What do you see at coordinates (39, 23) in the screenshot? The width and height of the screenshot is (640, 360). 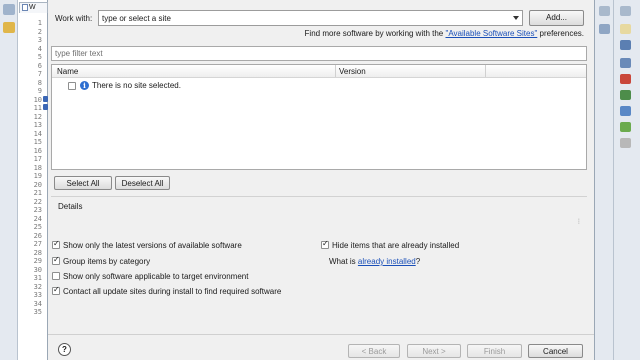 I see `line-number: 1` at bounding box center [39, 23].